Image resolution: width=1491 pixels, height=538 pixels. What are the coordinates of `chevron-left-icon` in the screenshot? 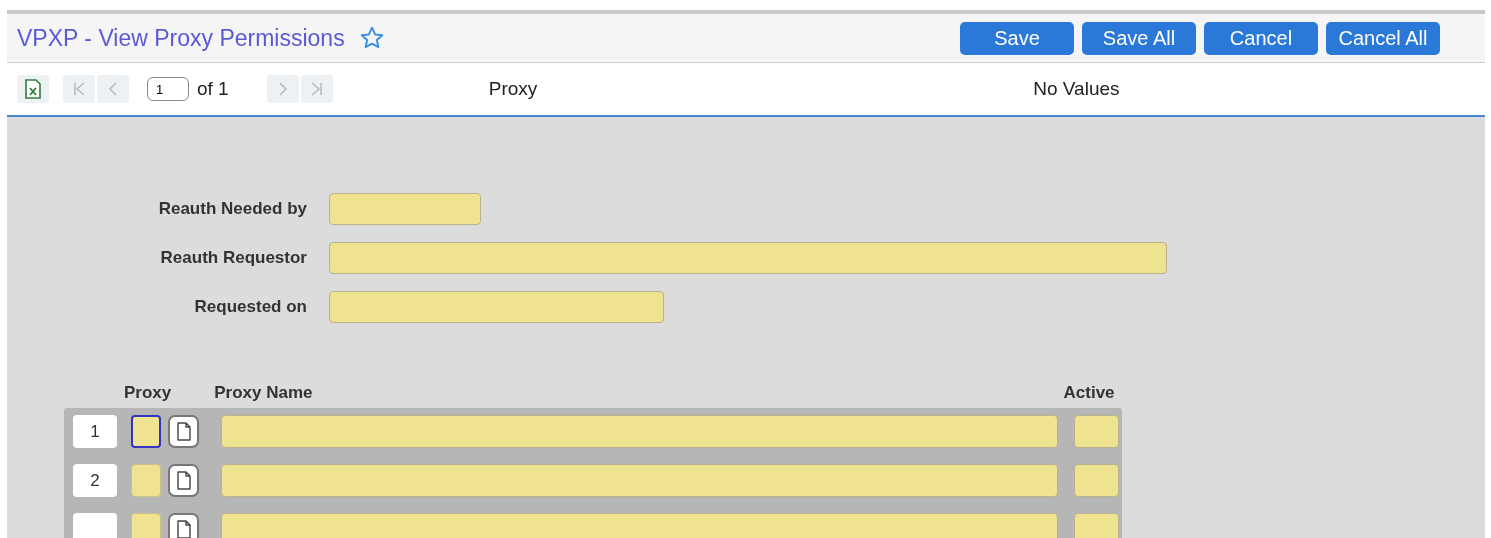 It's located at (113, 89).